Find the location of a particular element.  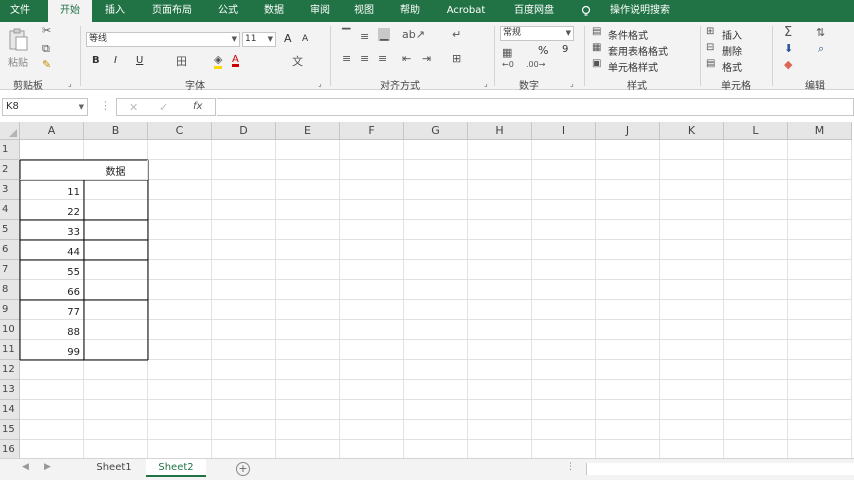

tab-insert: 插入 is located at coordinates (115, 11).